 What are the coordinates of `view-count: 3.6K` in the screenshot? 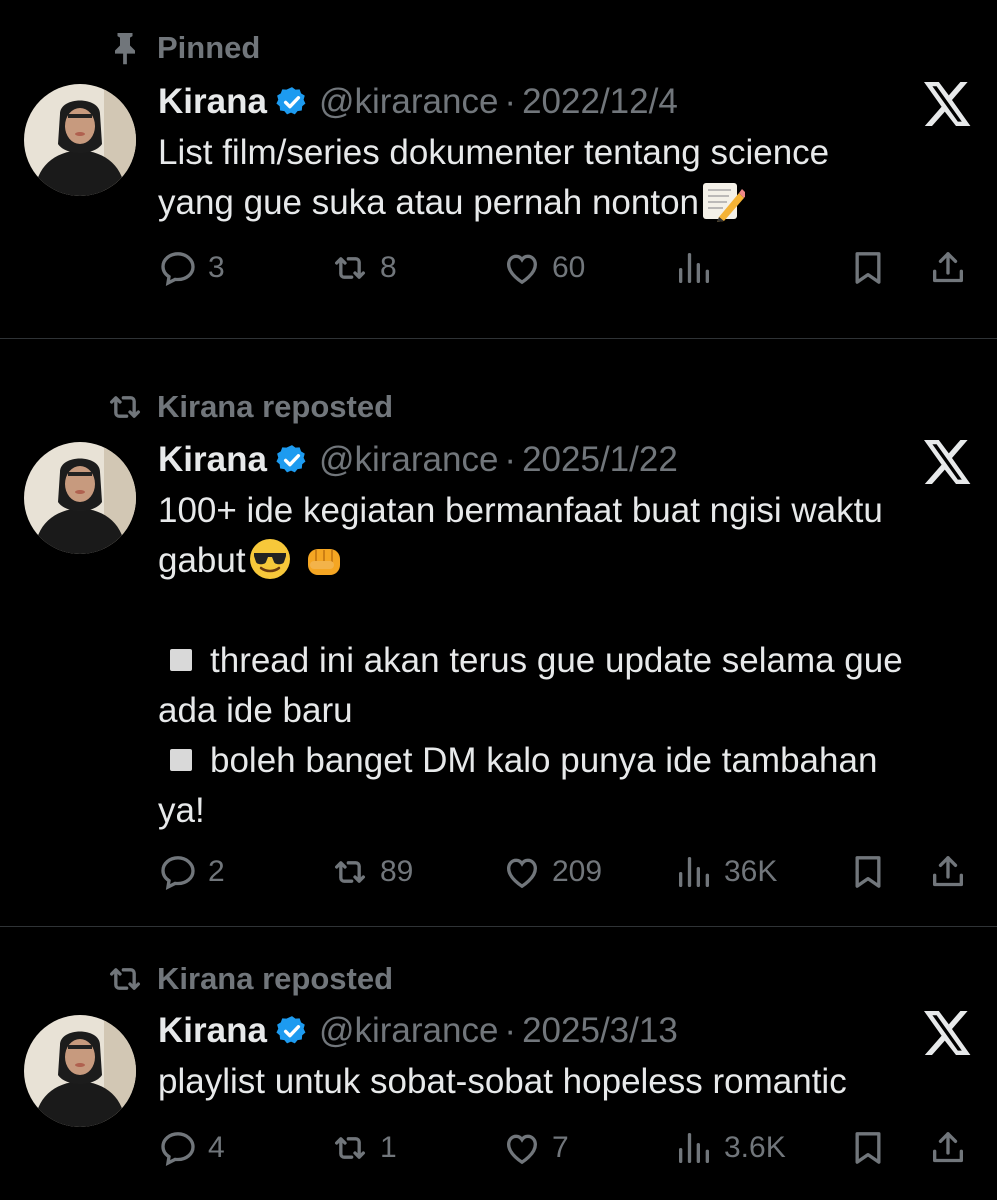 It's located at (755, 1147).